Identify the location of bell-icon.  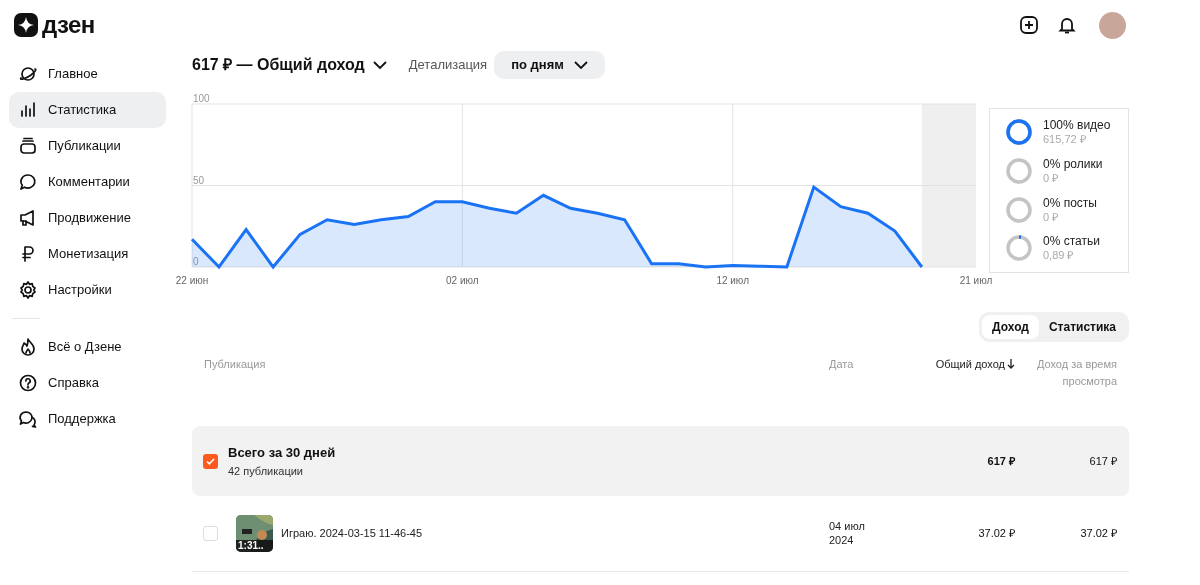
(1067, 25).